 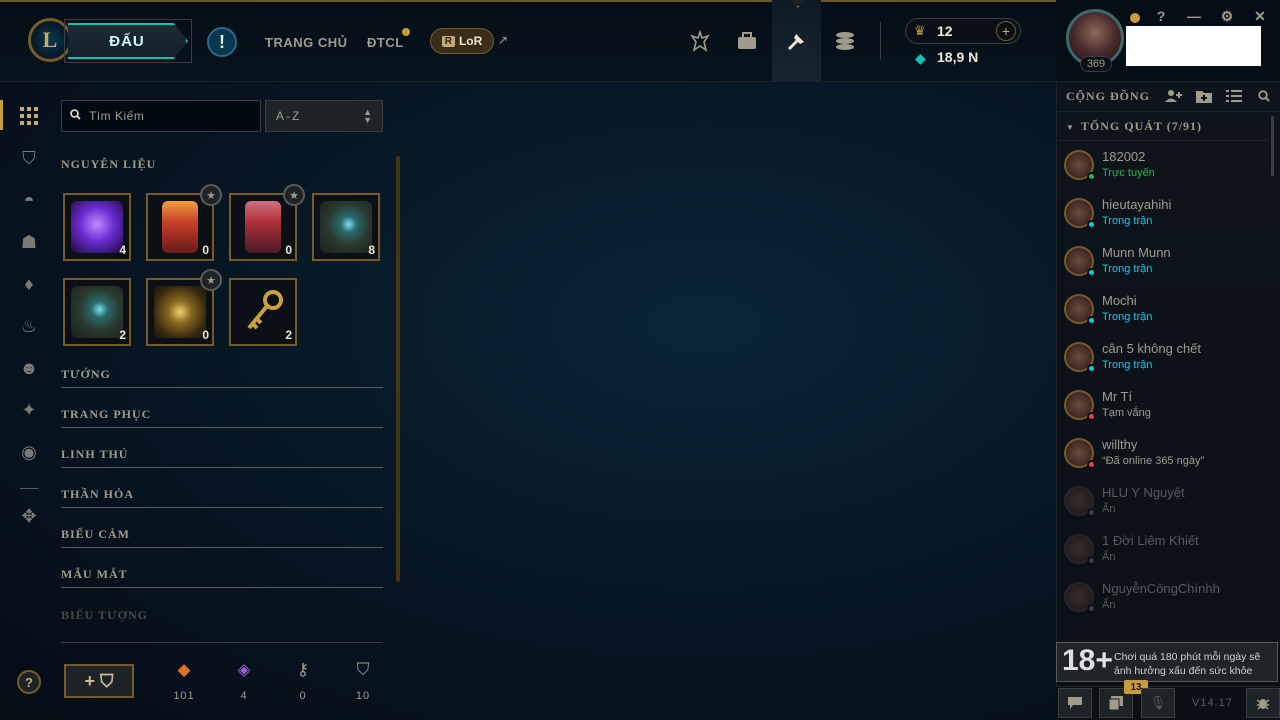 What do you see at coordinates (747, 41) in the screenshot?
I see `collection-bag-icon` at bounding box center [747, 41].